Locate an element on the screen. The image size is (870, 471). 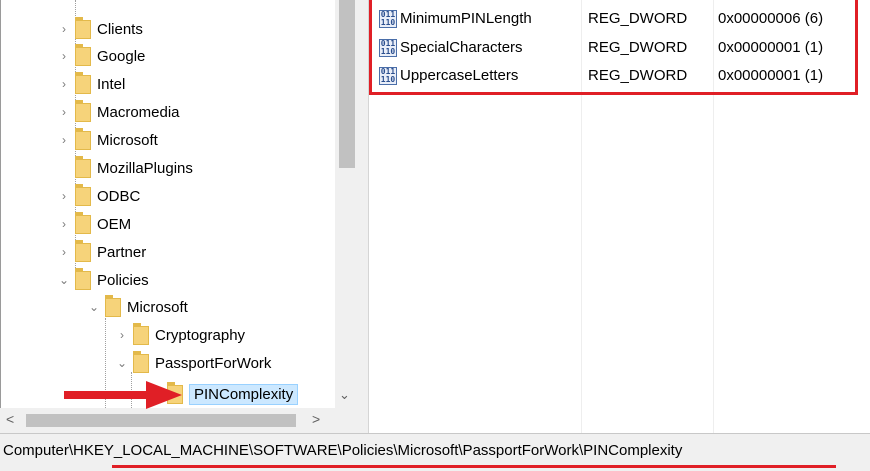
tree-item-label: Macromedia is located at coordinates (138, 112).